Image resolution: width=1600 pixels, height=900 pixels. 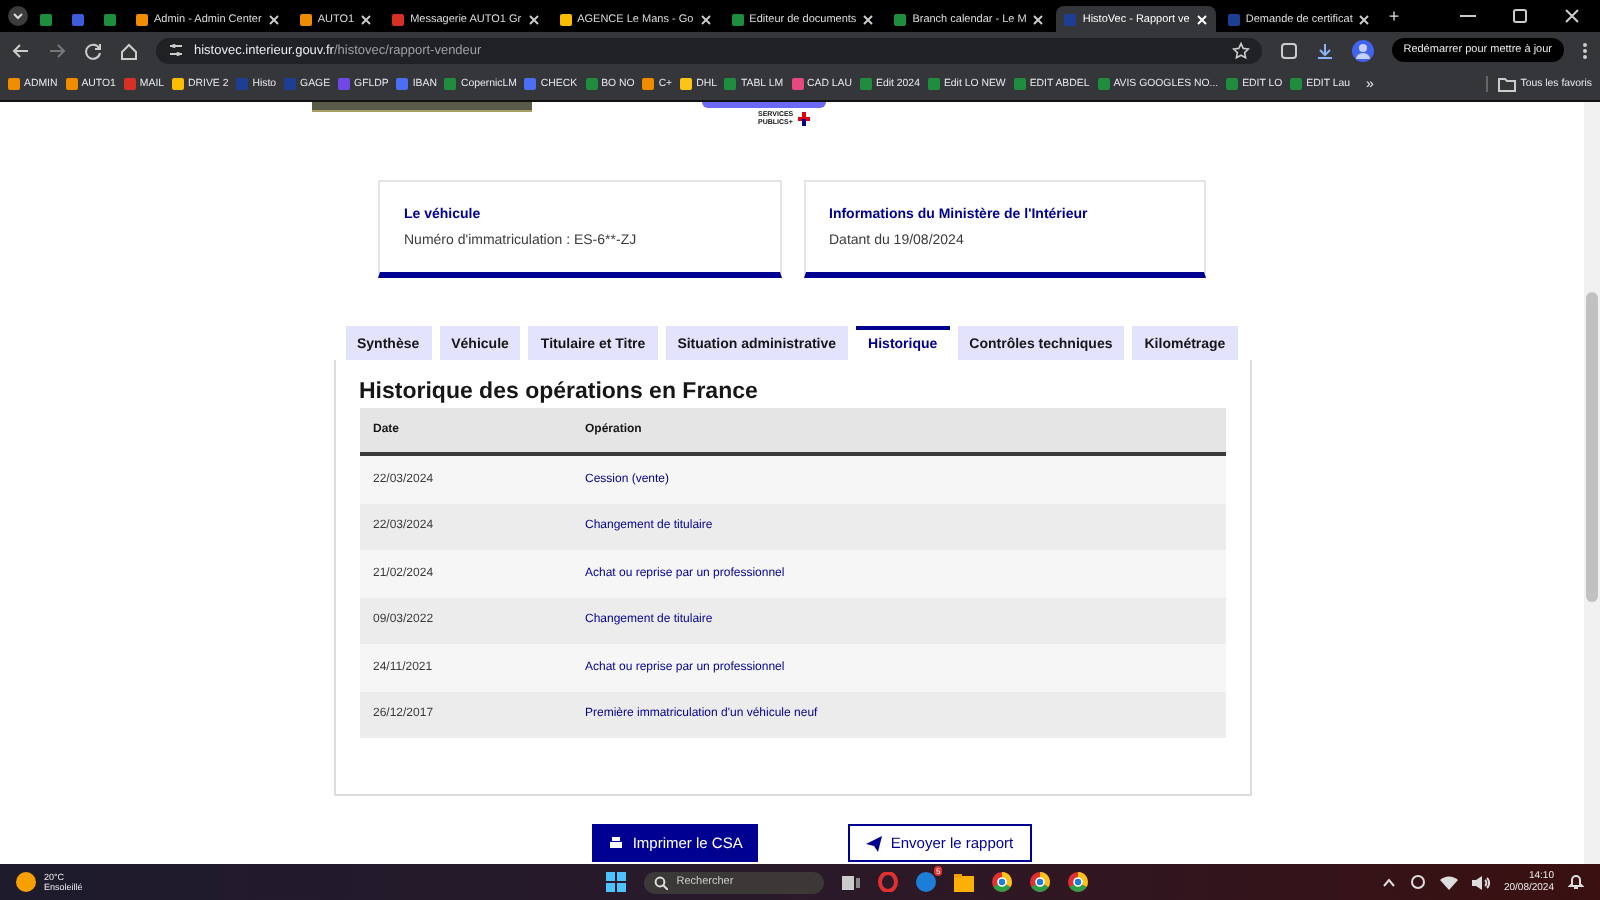 What do you see at coordinates (616, 843) in the screenshot?
I see `printer-icon` at bounding box center [616, 843].